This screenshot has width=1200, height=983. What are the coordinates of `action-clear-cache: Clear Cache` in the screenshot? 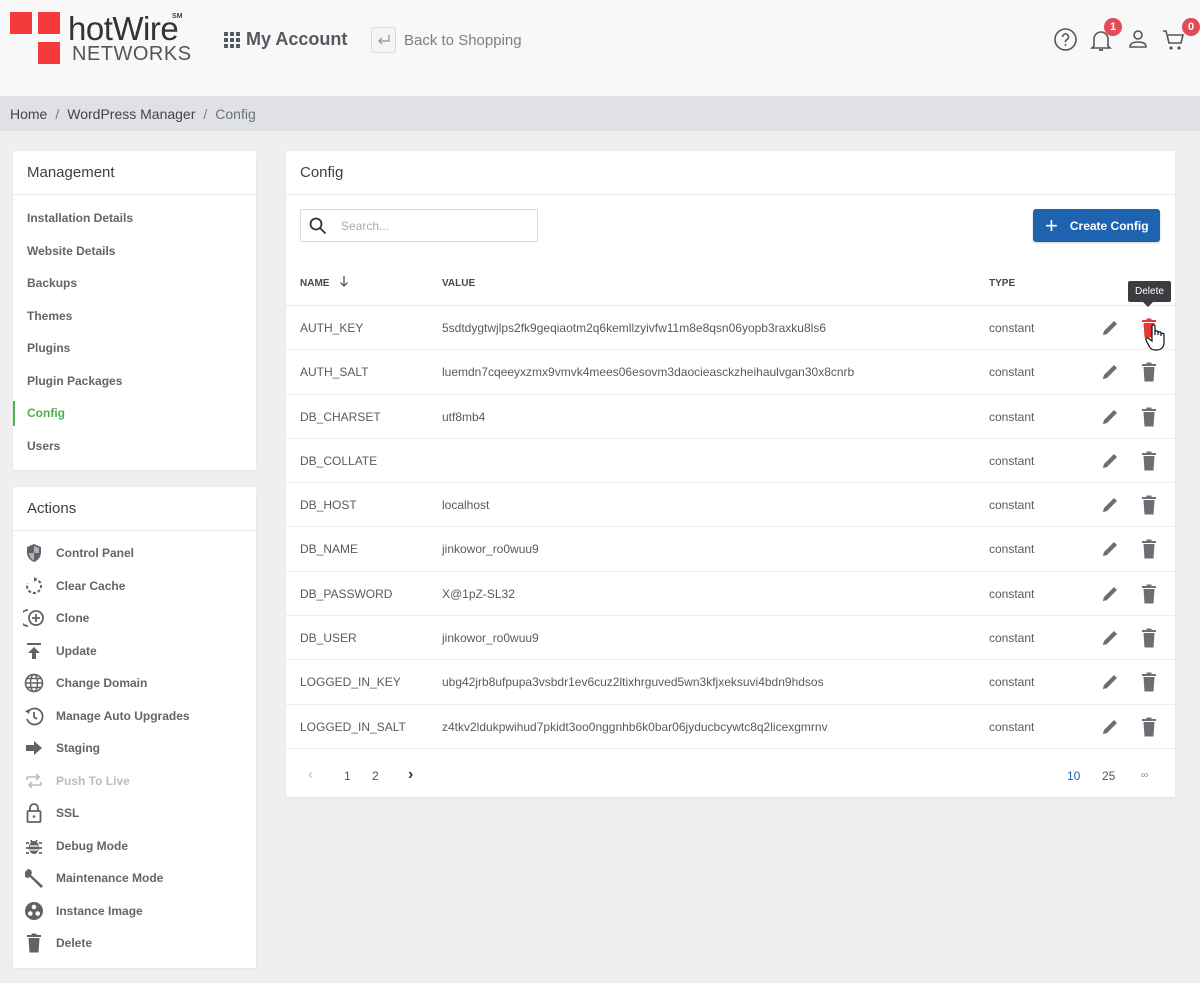 It's located at (134, 586).